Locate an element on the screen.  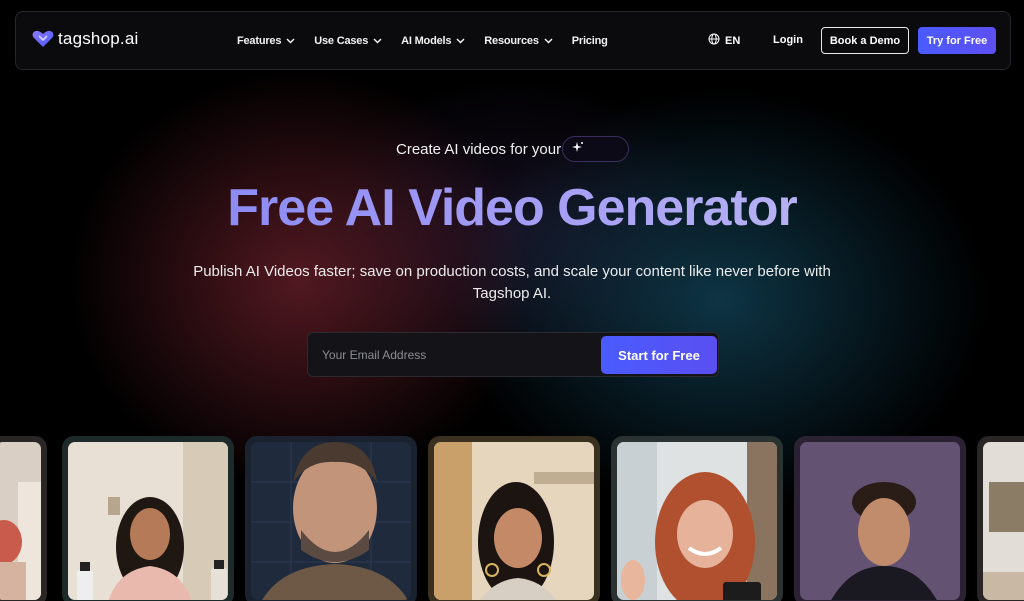
globe-icon is located at coordinates (714, 40).